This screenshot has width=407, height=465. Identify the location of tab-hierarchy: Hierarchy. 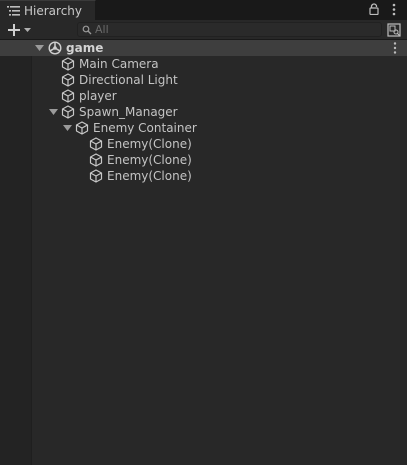
(48, 10).